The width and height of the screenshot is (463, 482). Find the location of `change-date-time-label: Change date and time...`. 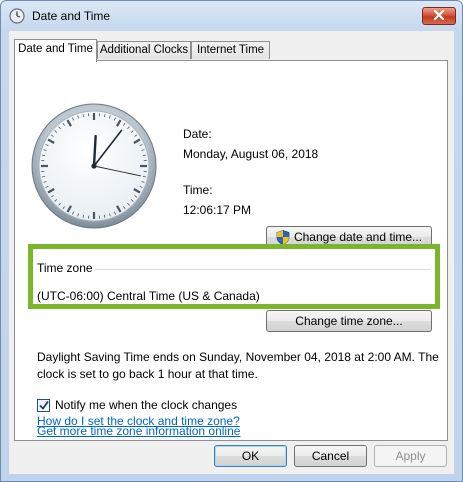

change-date-time-label: Change date and time... is located at coordinates (358, 237).